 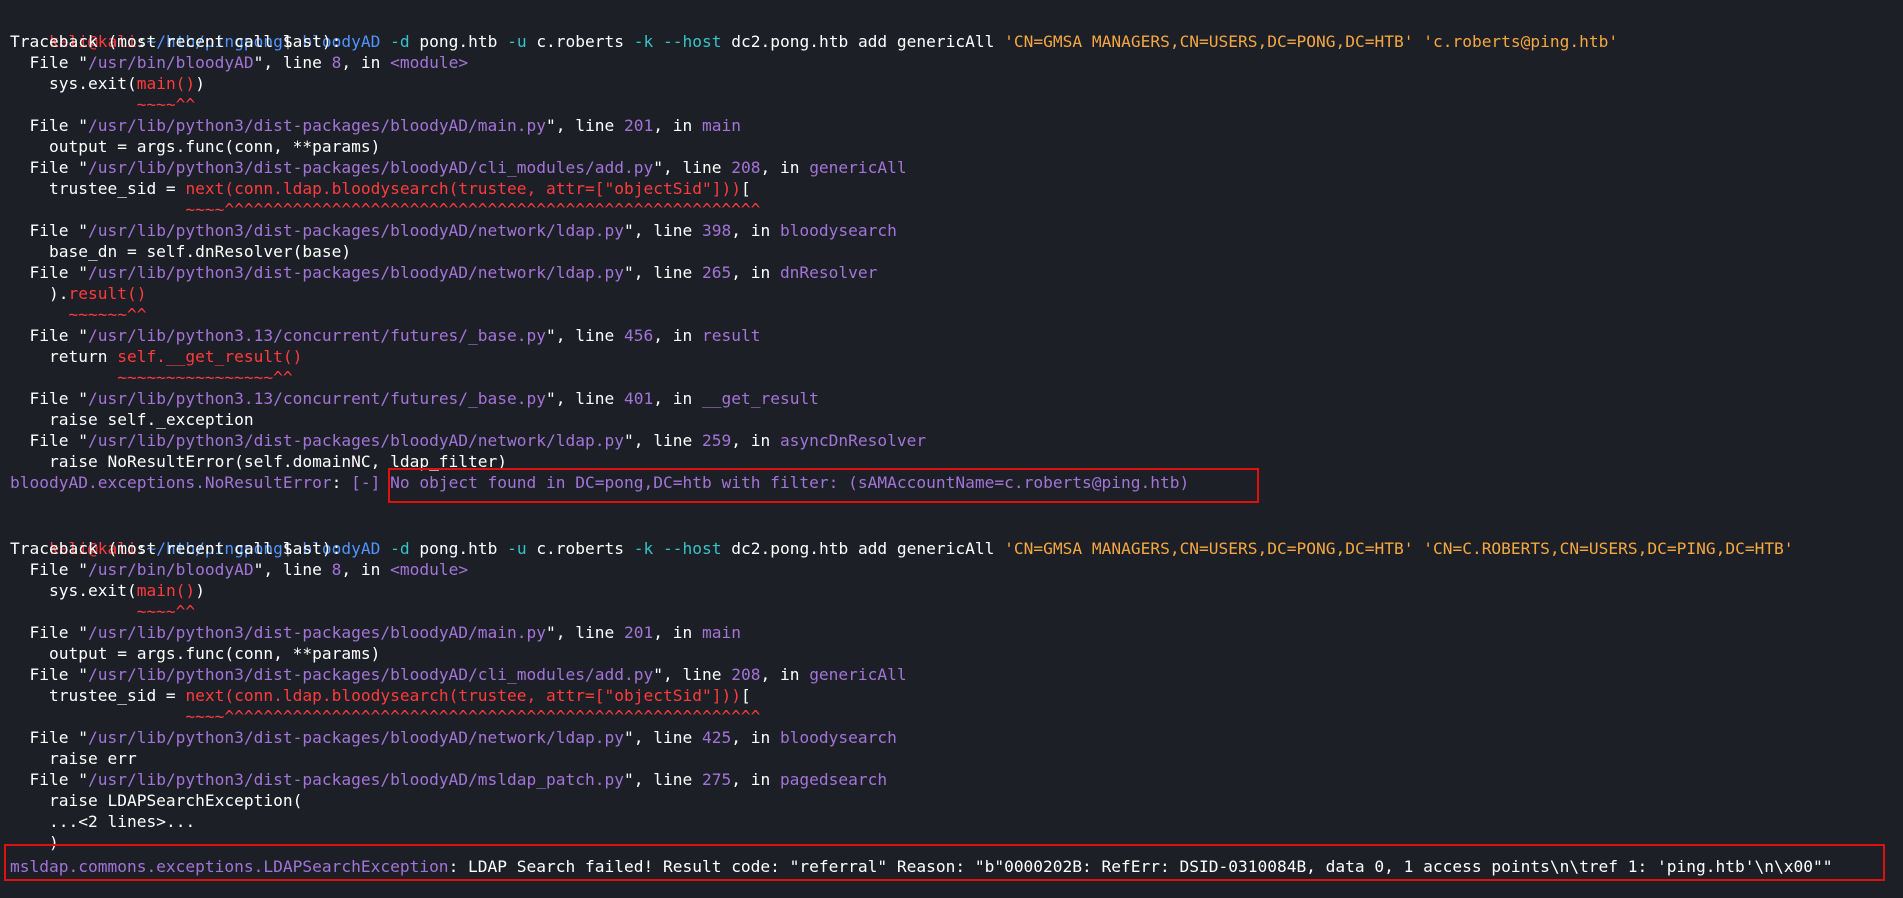 What do you see at coordinates (122, 821) in the screenshot?
I see `code-text: <2 lines>` at bounding box center [122, 821].